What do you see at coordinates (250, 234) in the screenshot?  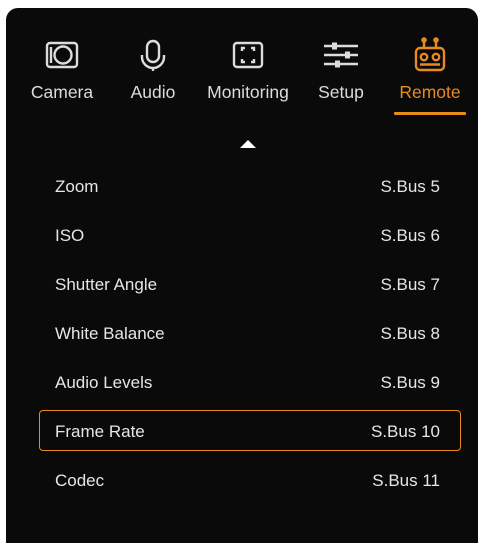 I see `list-item-iso: ISO S.Bus 6` at bounding box center [250, 234].